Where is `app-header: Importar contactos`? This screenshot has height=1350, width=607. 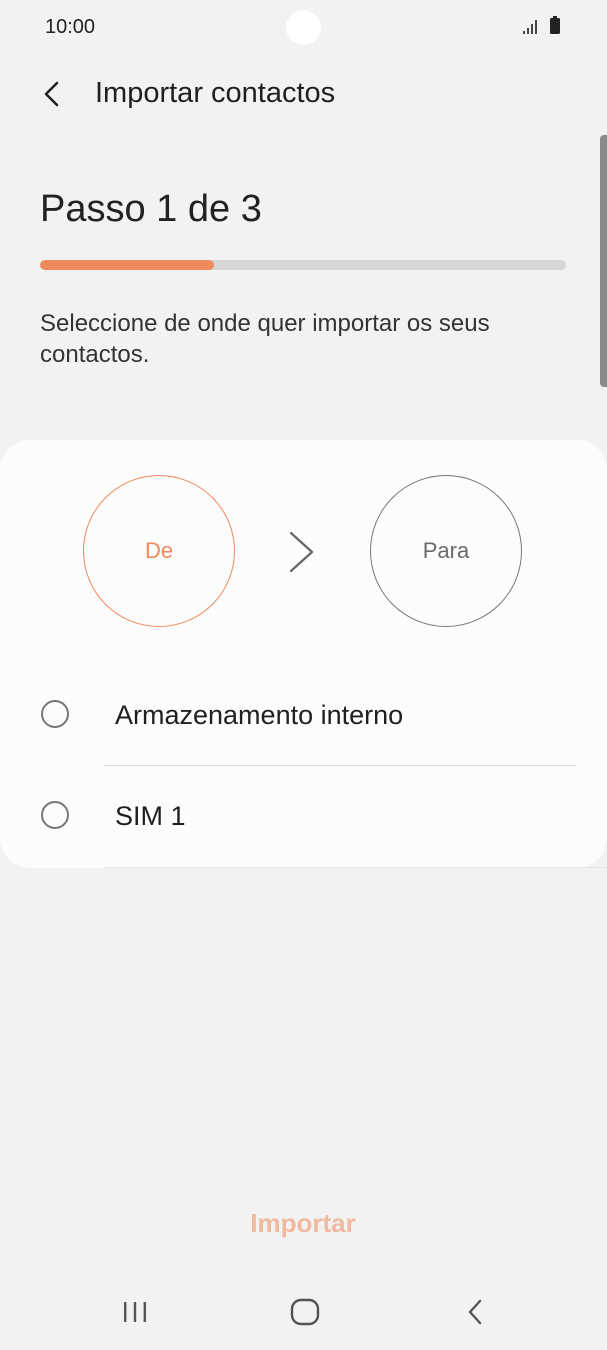
app-header: Importar contactos is located at coordinates (303, 94).